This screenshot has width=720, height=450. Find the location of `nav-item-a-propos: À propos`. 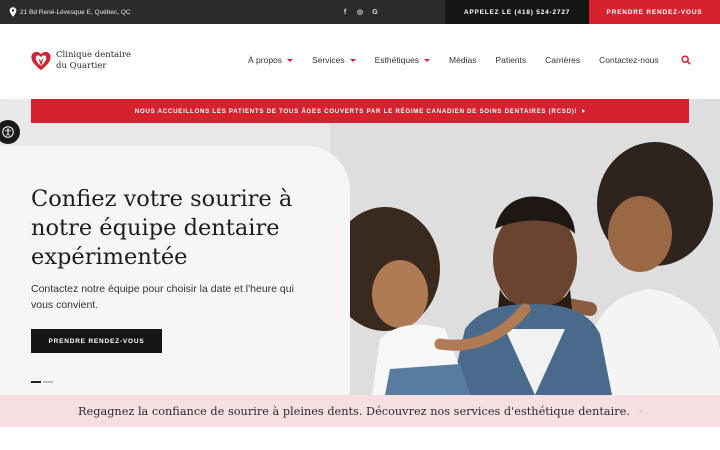

nav-item-a-propos: À propos is located at coordinates (271, 60).